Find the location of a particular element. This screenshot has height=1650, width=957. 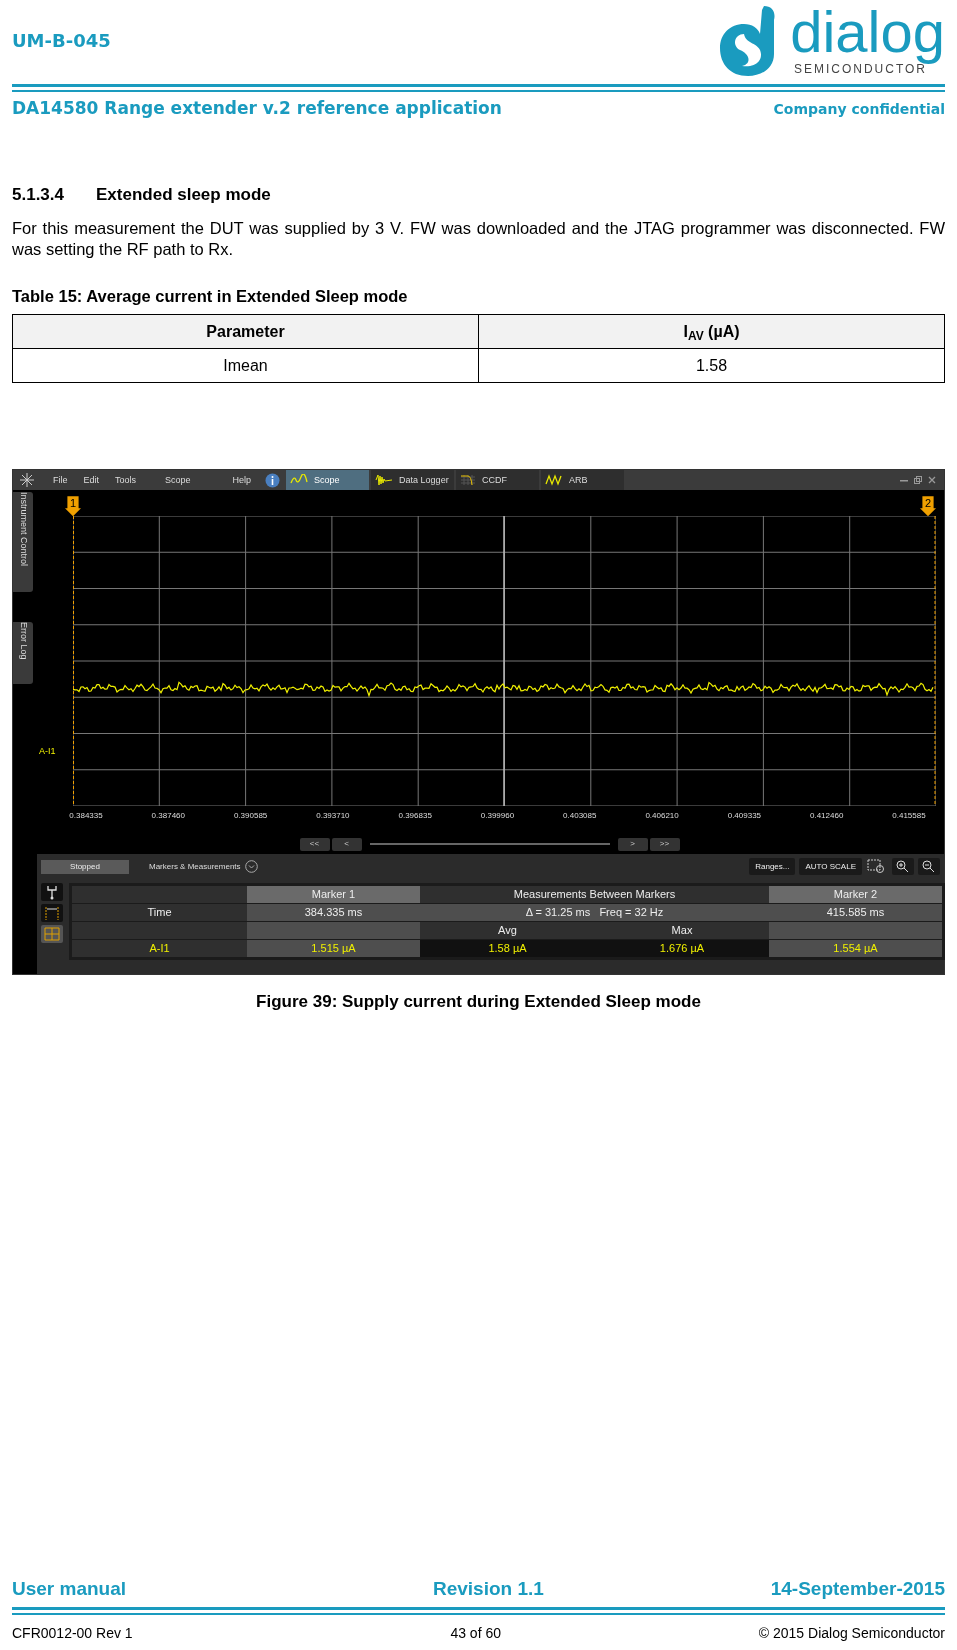

footer-doc-type: User manual is located at coordinates (69, 1588).